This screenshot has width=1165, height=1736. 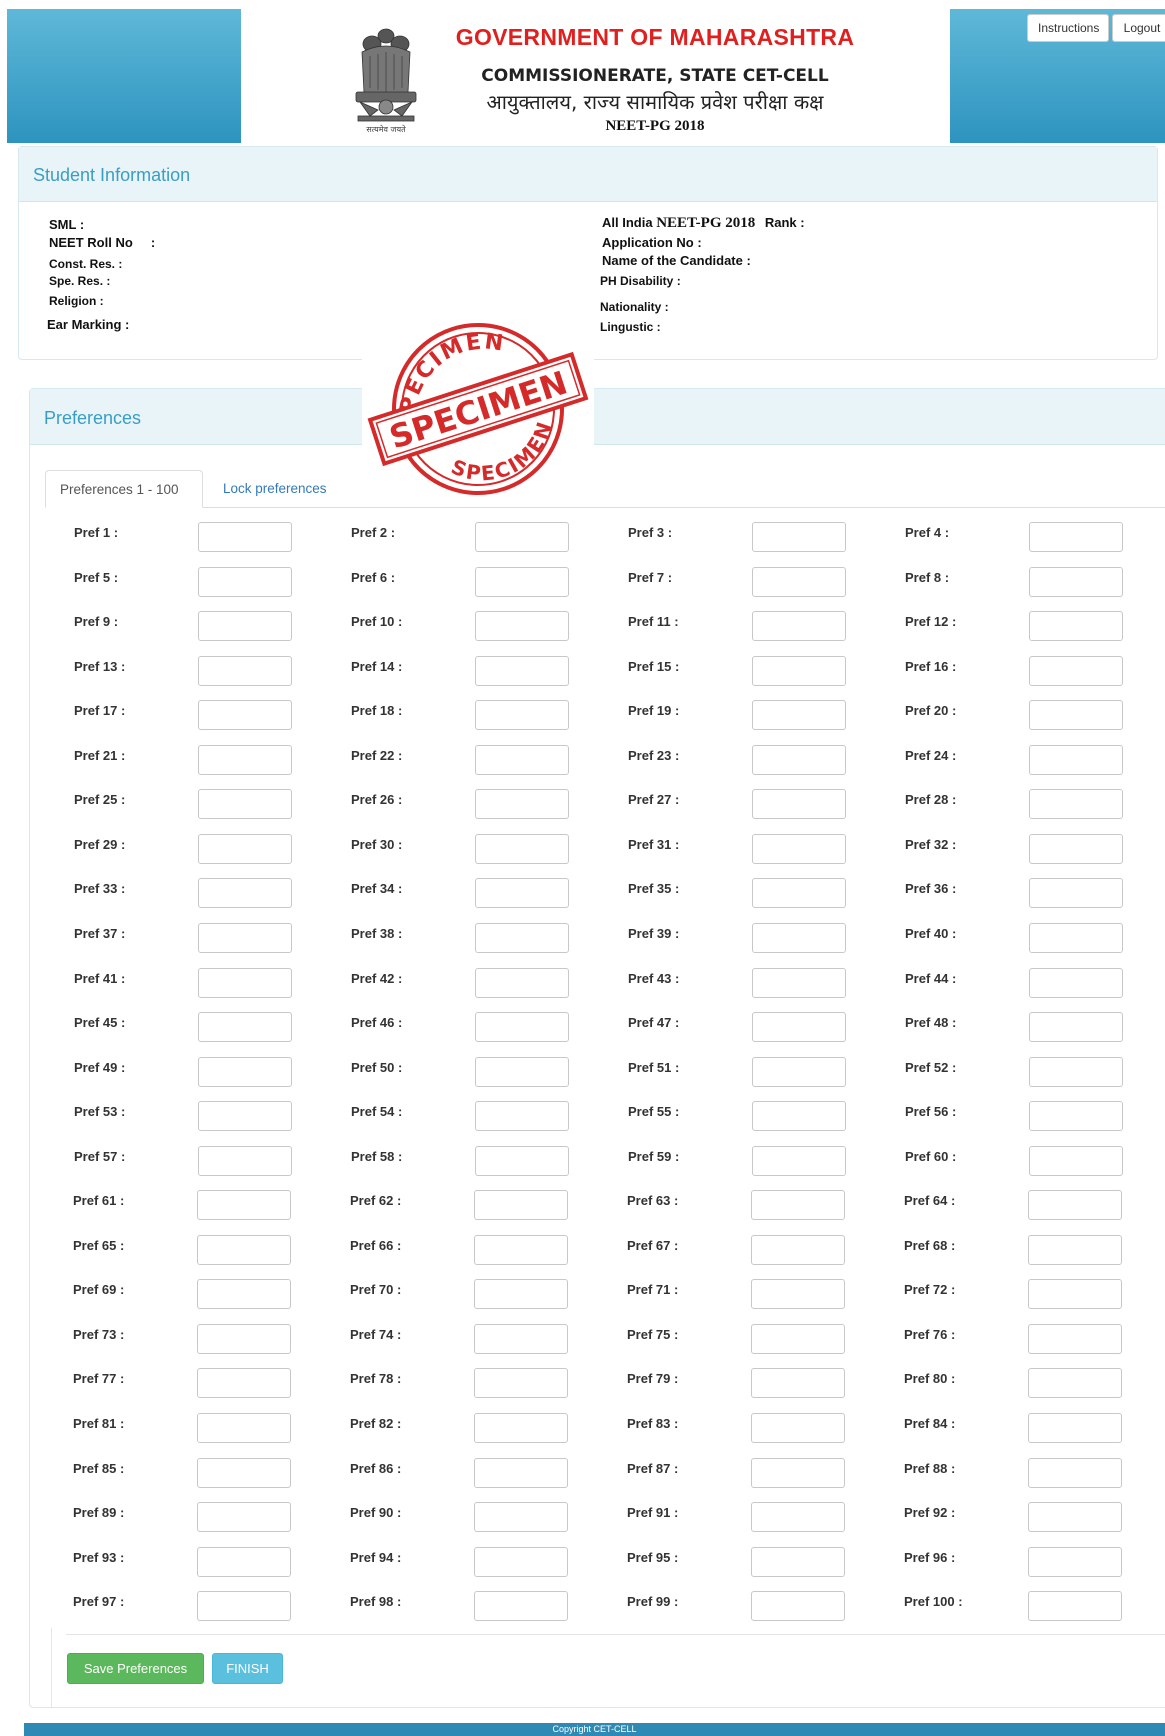 I want to click on rank-exam: NEET-PG 2018, so click(x=706, y=223).